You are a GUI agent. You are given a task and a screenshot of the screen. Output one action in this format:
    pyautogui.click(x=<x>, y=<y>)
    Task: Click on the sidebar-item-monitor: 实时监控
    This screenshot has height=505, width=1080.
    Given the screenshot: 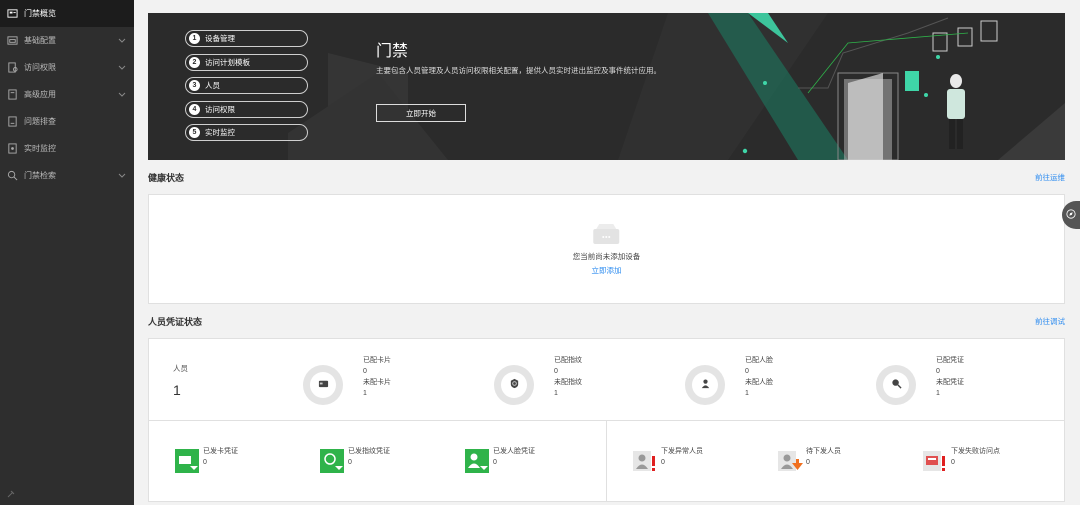 What is the action you would take?
    pyautogui.click(x=67, y=148)
    